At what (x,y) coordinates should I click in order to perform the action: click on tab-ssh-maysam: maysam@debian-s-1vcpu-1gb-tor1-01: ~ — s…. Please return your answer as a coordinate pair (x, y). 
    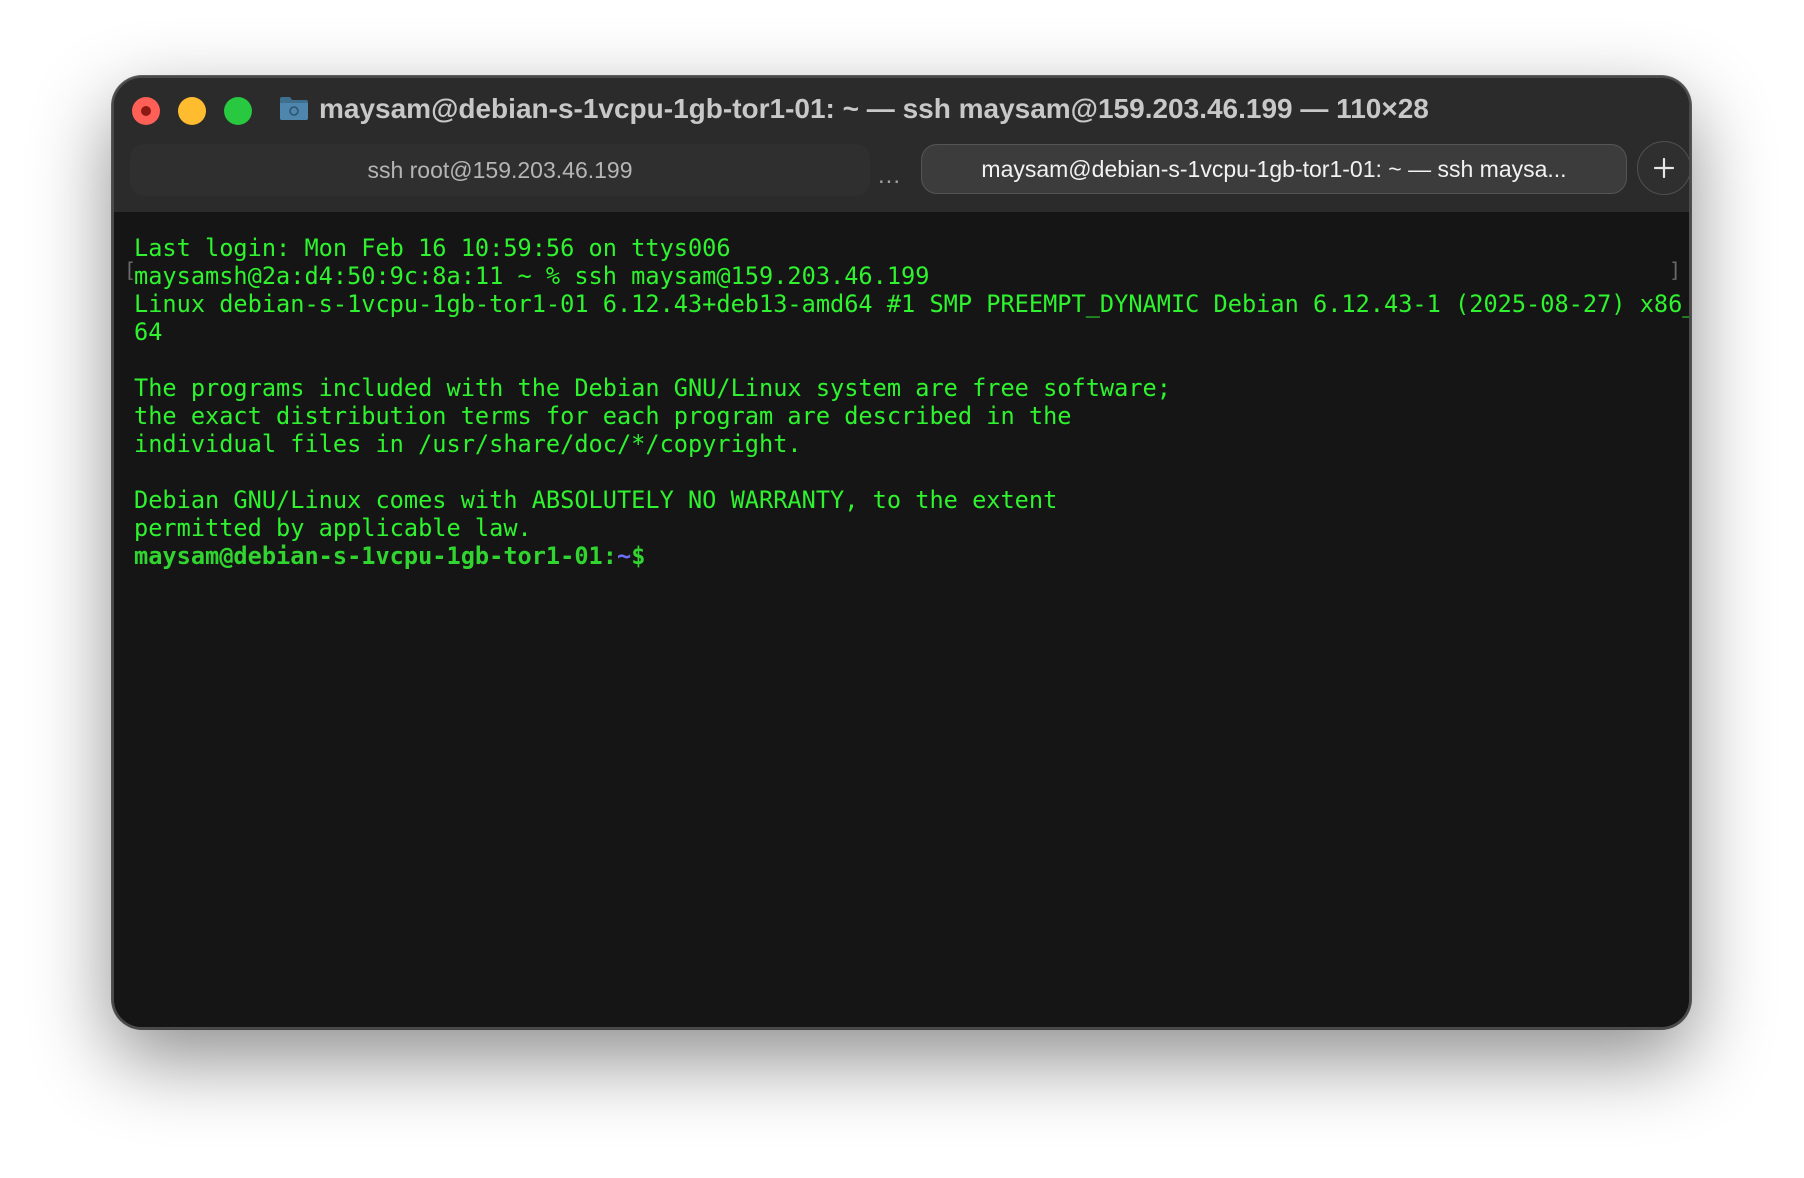
    Looking at the image, I should click on (1274, 169).